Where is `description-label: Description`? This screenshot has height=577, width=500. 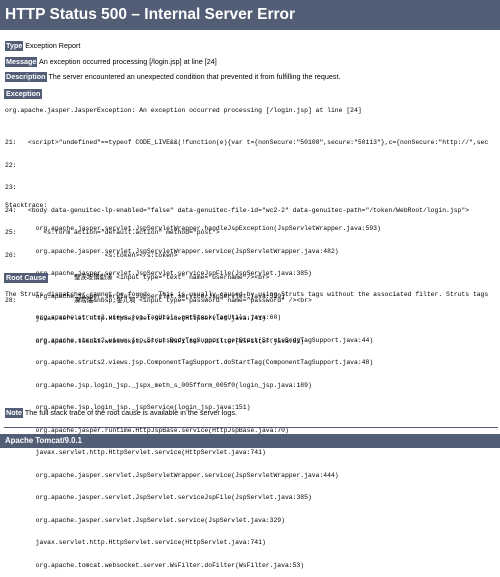
description-label: Description is located at coordinates (26, 77).